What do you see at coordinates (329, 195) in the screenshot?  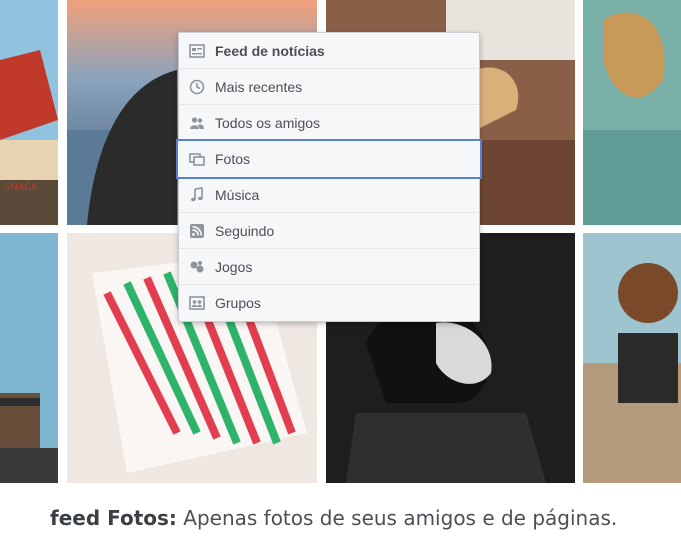 I see `menu-item-music: Música` at bounding box center [329, 195].